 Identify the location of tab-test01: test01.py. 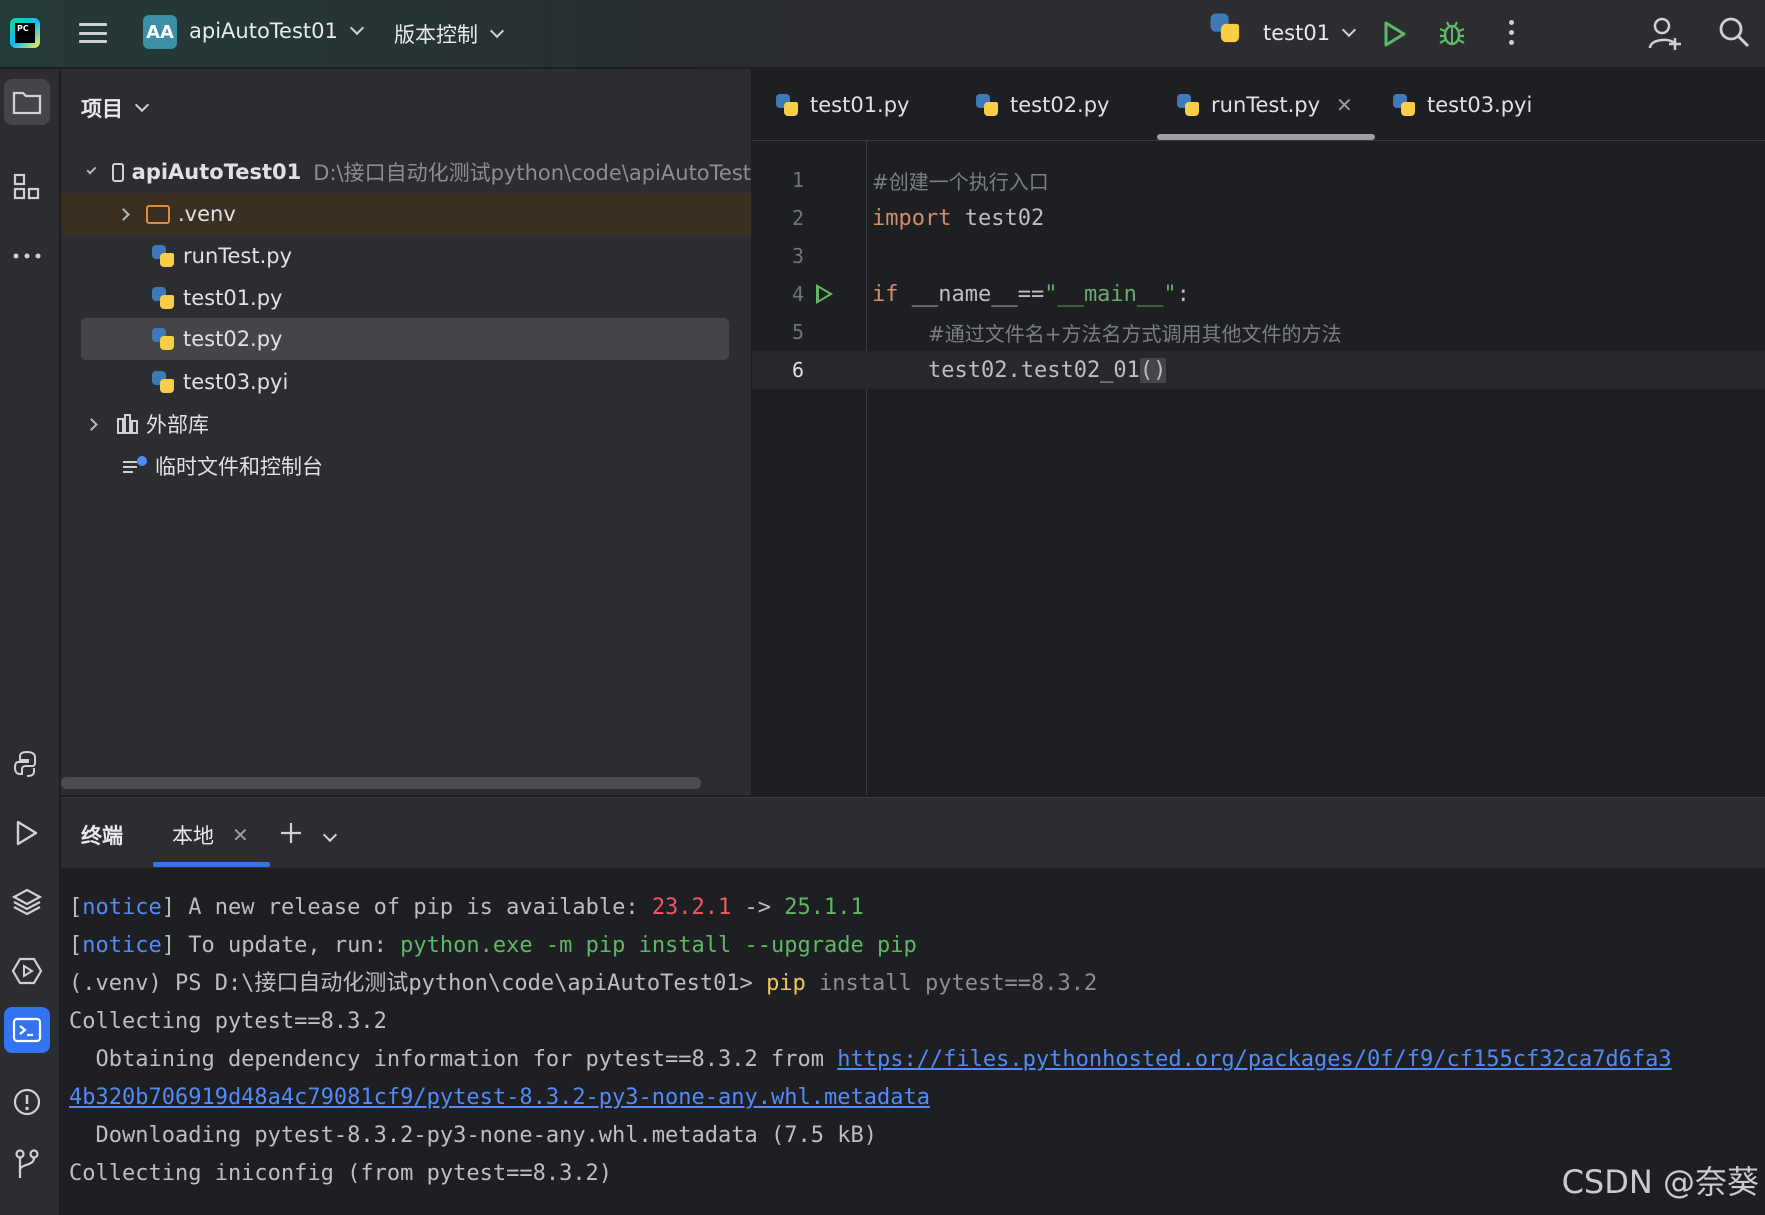
(842, 105).